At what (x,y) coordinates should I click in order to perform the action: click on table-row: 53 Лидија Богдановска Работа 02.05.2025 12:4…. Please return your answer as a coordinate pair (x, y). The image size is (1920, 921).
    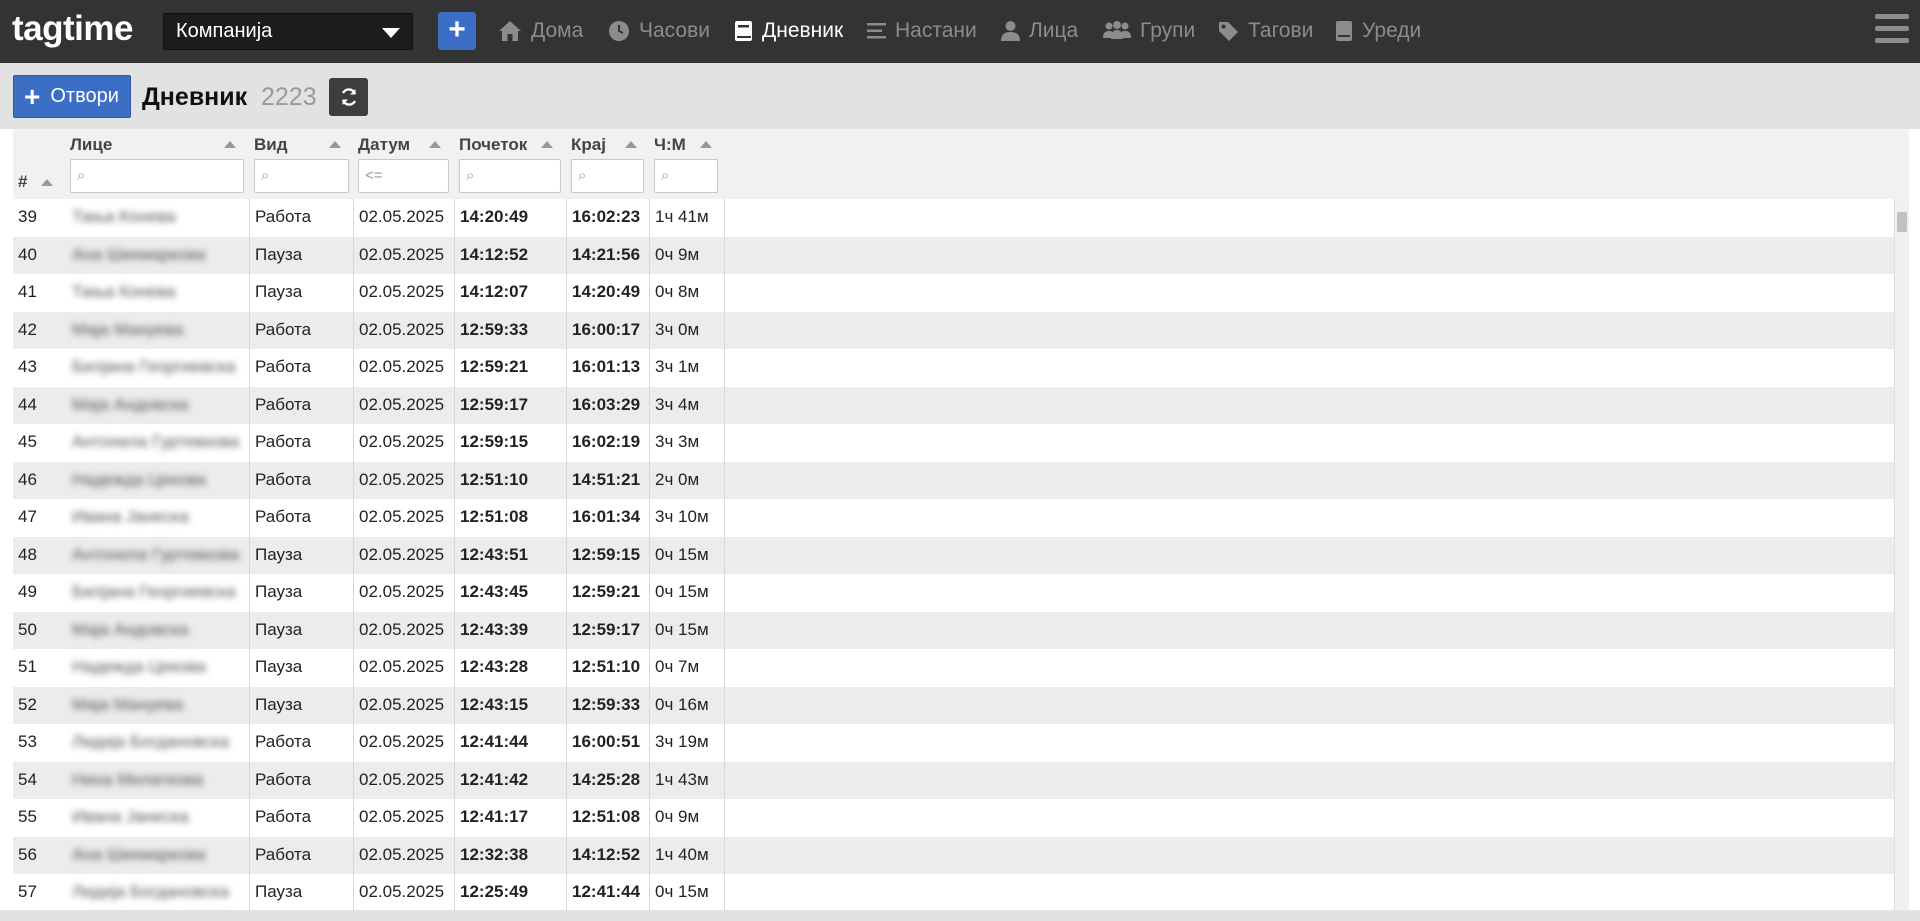
    Looking at the image, I should click on (953, 742).